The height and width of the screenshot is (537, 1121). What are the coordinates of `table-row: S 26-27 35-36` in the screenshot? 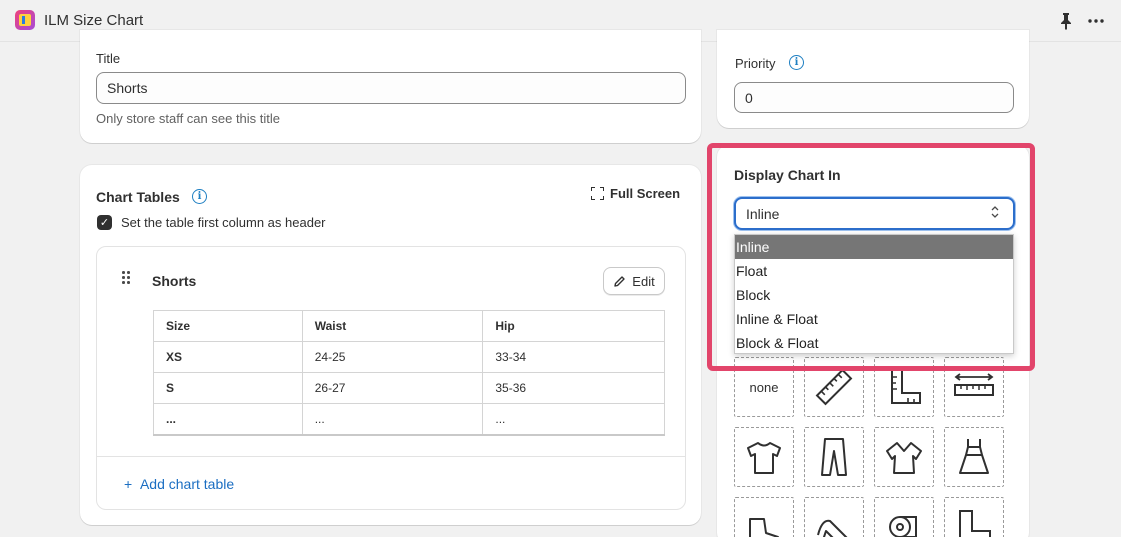 It's located at (409, 388).